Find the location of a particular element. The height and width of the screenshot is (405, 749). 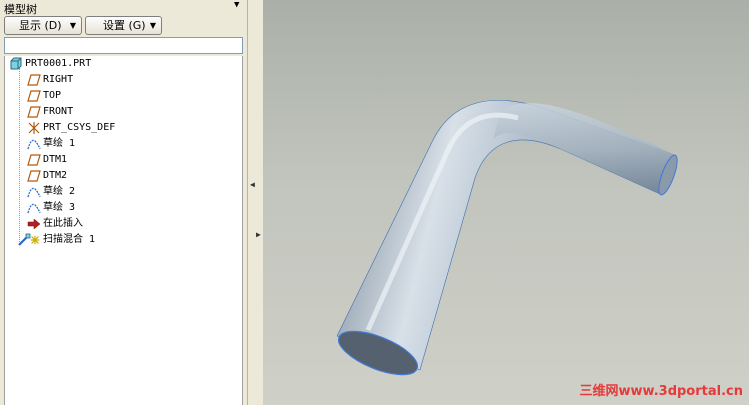

insert-here-arrow-icon is located at coordinates (34, 224).